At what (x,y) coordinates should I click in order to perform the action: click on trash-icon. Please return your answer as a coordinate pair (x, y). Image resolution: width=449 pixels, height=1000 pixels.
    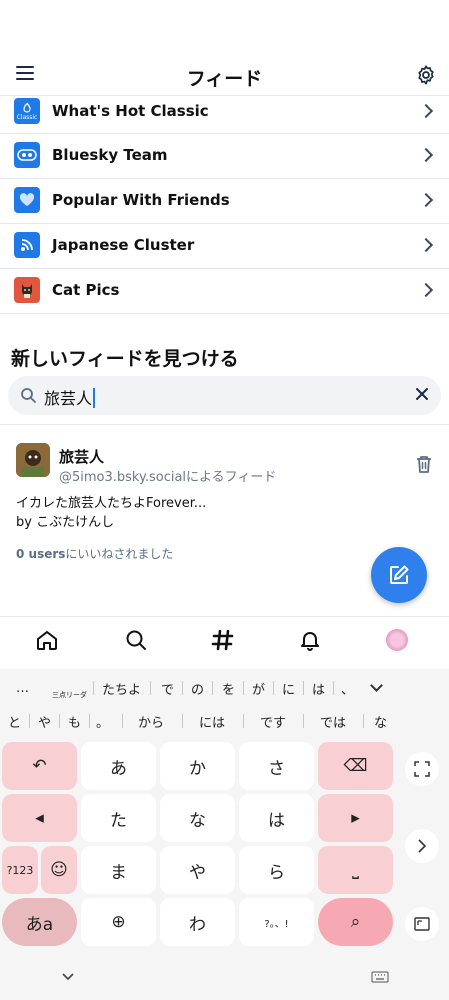
    Looking at the image, I should click on (424, 464).